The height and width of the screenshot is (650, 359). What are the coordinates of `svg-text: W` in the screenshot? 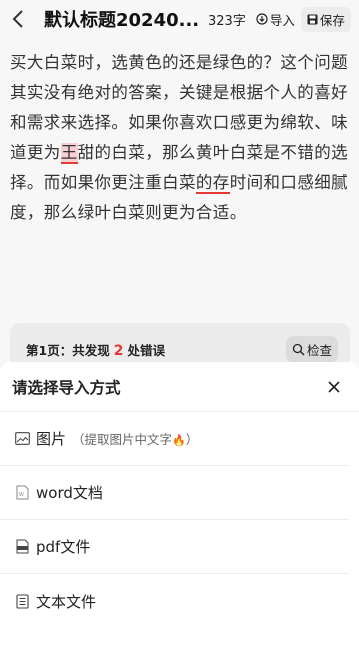 It's located at (21, 495).